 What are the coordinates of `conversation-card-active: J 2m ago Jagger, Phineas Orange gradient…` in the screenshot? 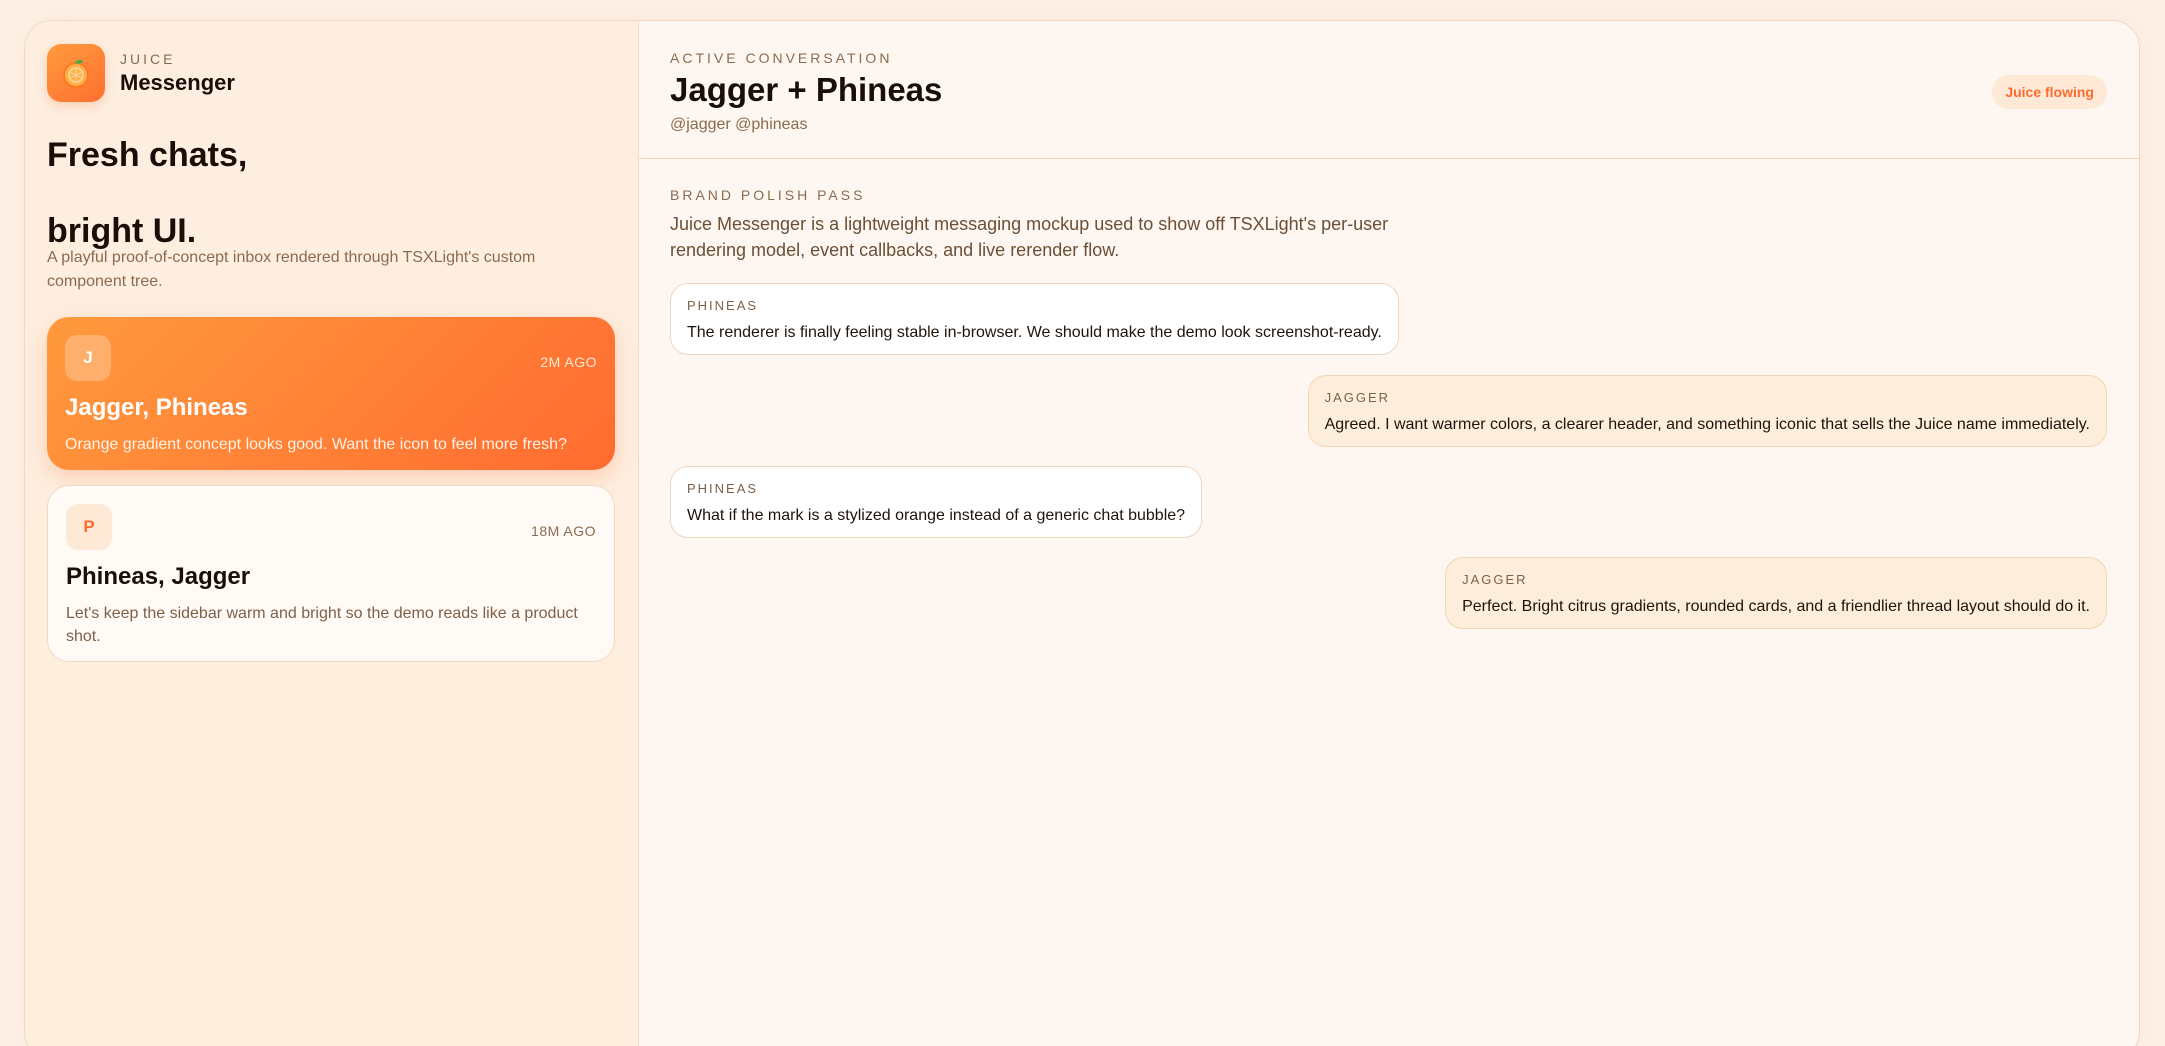 It's located at (331, 393).